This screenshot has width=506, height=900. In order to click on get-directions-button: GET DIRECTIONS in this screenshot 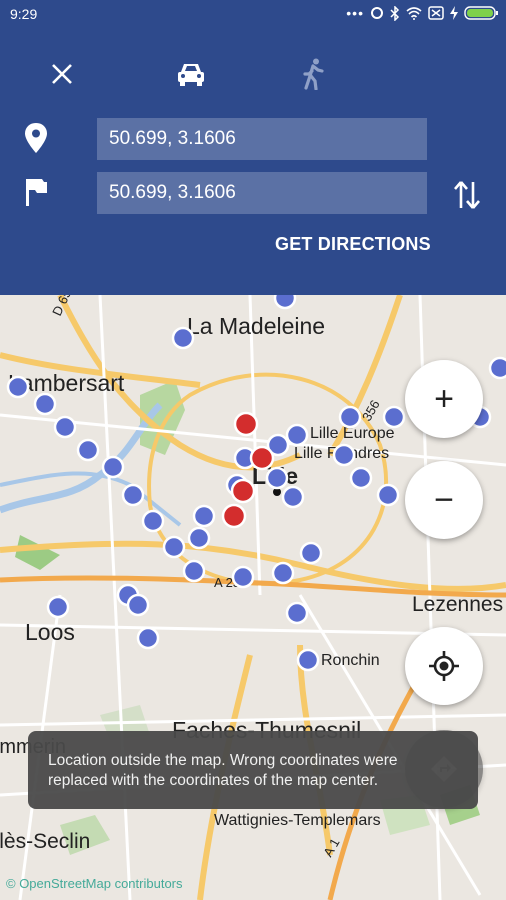, I will do `click(353, 244)`.